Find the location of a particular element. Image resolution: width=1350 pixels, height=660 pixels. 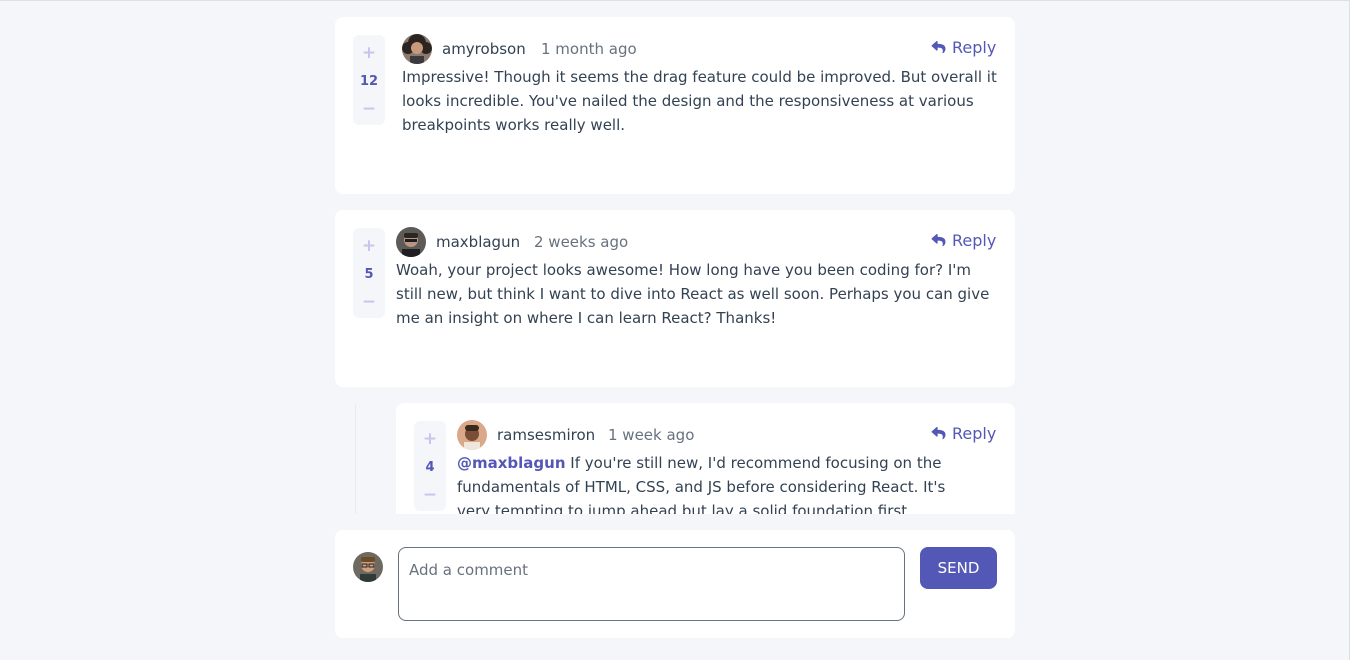

score: 12 is located at coordinates (369, 81).